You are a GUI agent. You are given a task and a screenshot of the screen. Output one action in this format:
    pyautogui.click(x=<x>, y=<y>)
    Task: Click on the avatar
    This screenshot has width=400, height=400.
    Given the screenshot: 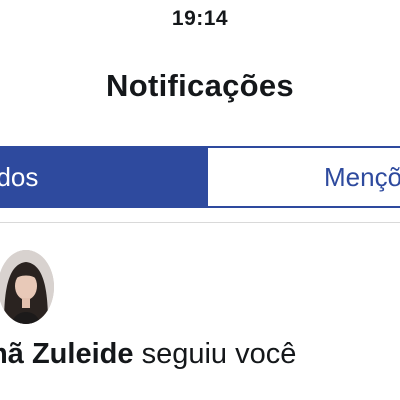 What is the action you would take?
    pyautogui.click(x=27, y=287)
    